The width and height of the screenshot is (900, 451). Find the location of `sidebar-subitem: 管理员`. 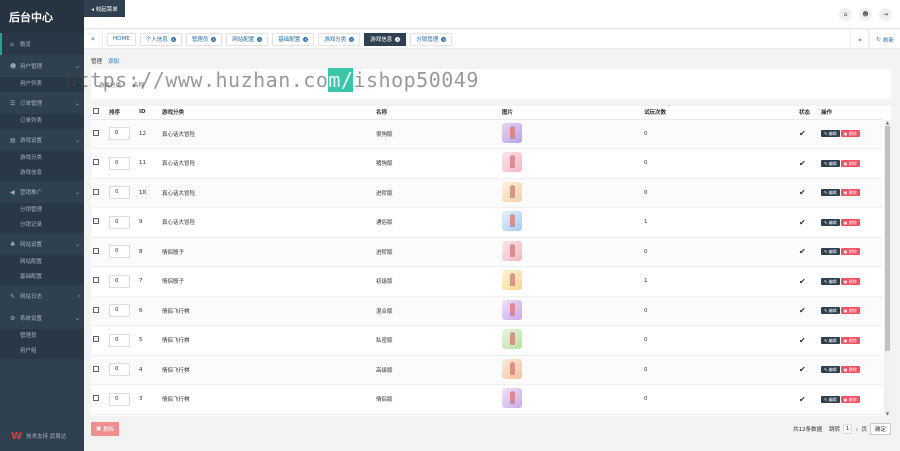

sidebar-subitem: 管理员 is located at coordinates (42, 336).